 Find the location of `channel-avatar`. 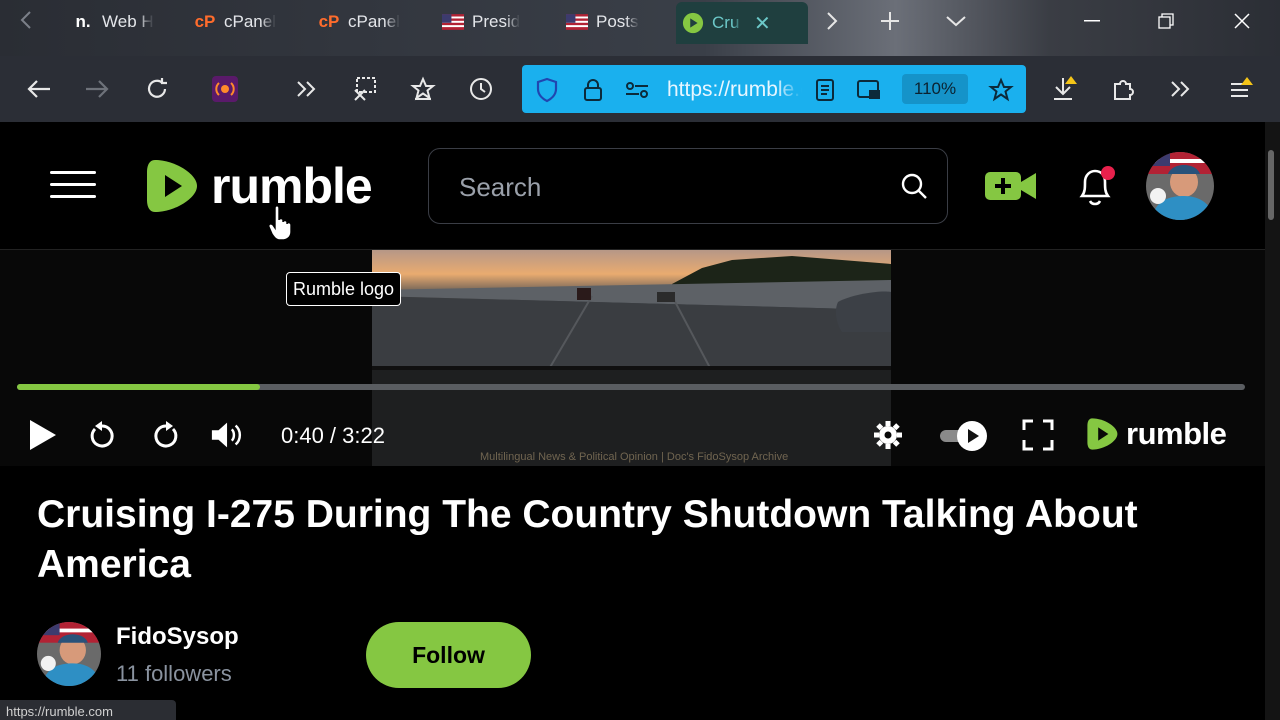

channel-avatar is located at coordinates (69, 654).